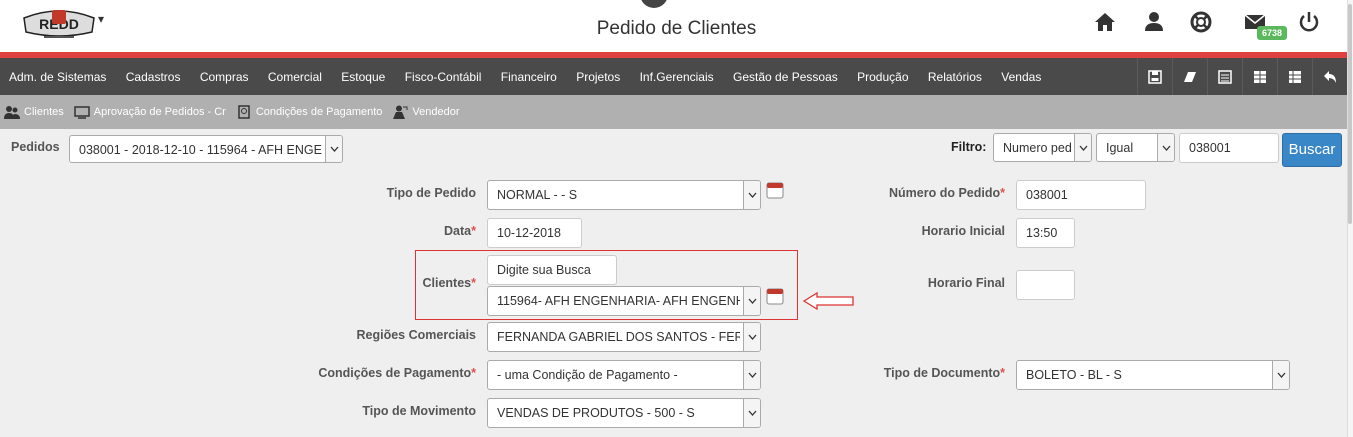 The image size is (1353, 437). I want to click on horario-inicial-label: Horario Inicial, so click(963, 231).